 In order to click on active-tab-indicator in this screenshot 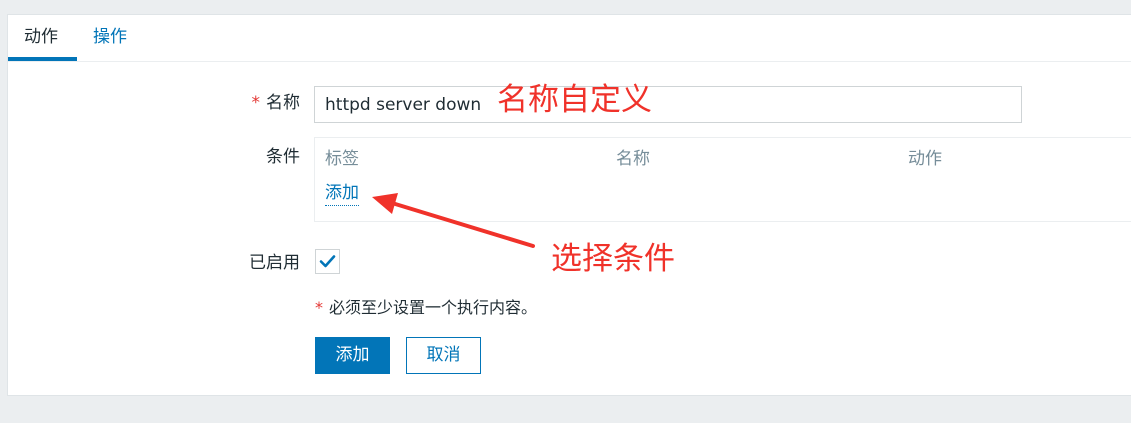, I will do `click(42, 59)`.